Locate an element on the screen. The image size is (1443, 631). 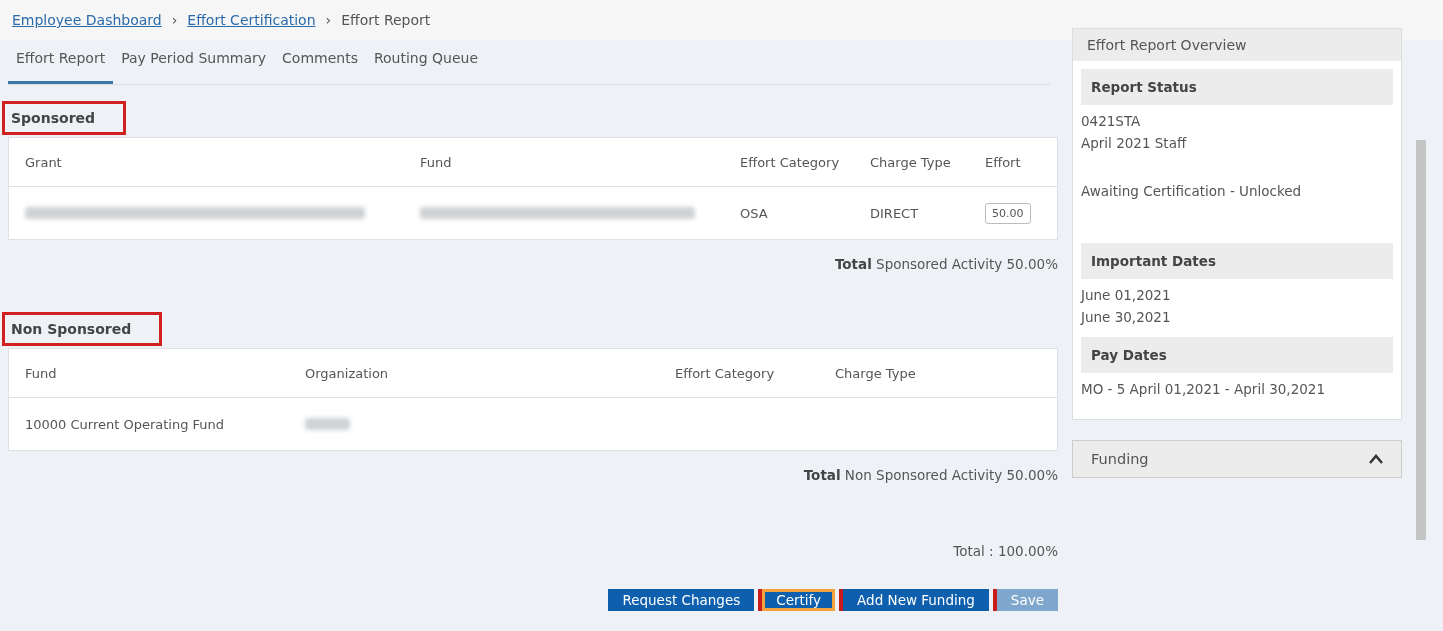
action-button: Request Changes is located at coordinates (681, 600).